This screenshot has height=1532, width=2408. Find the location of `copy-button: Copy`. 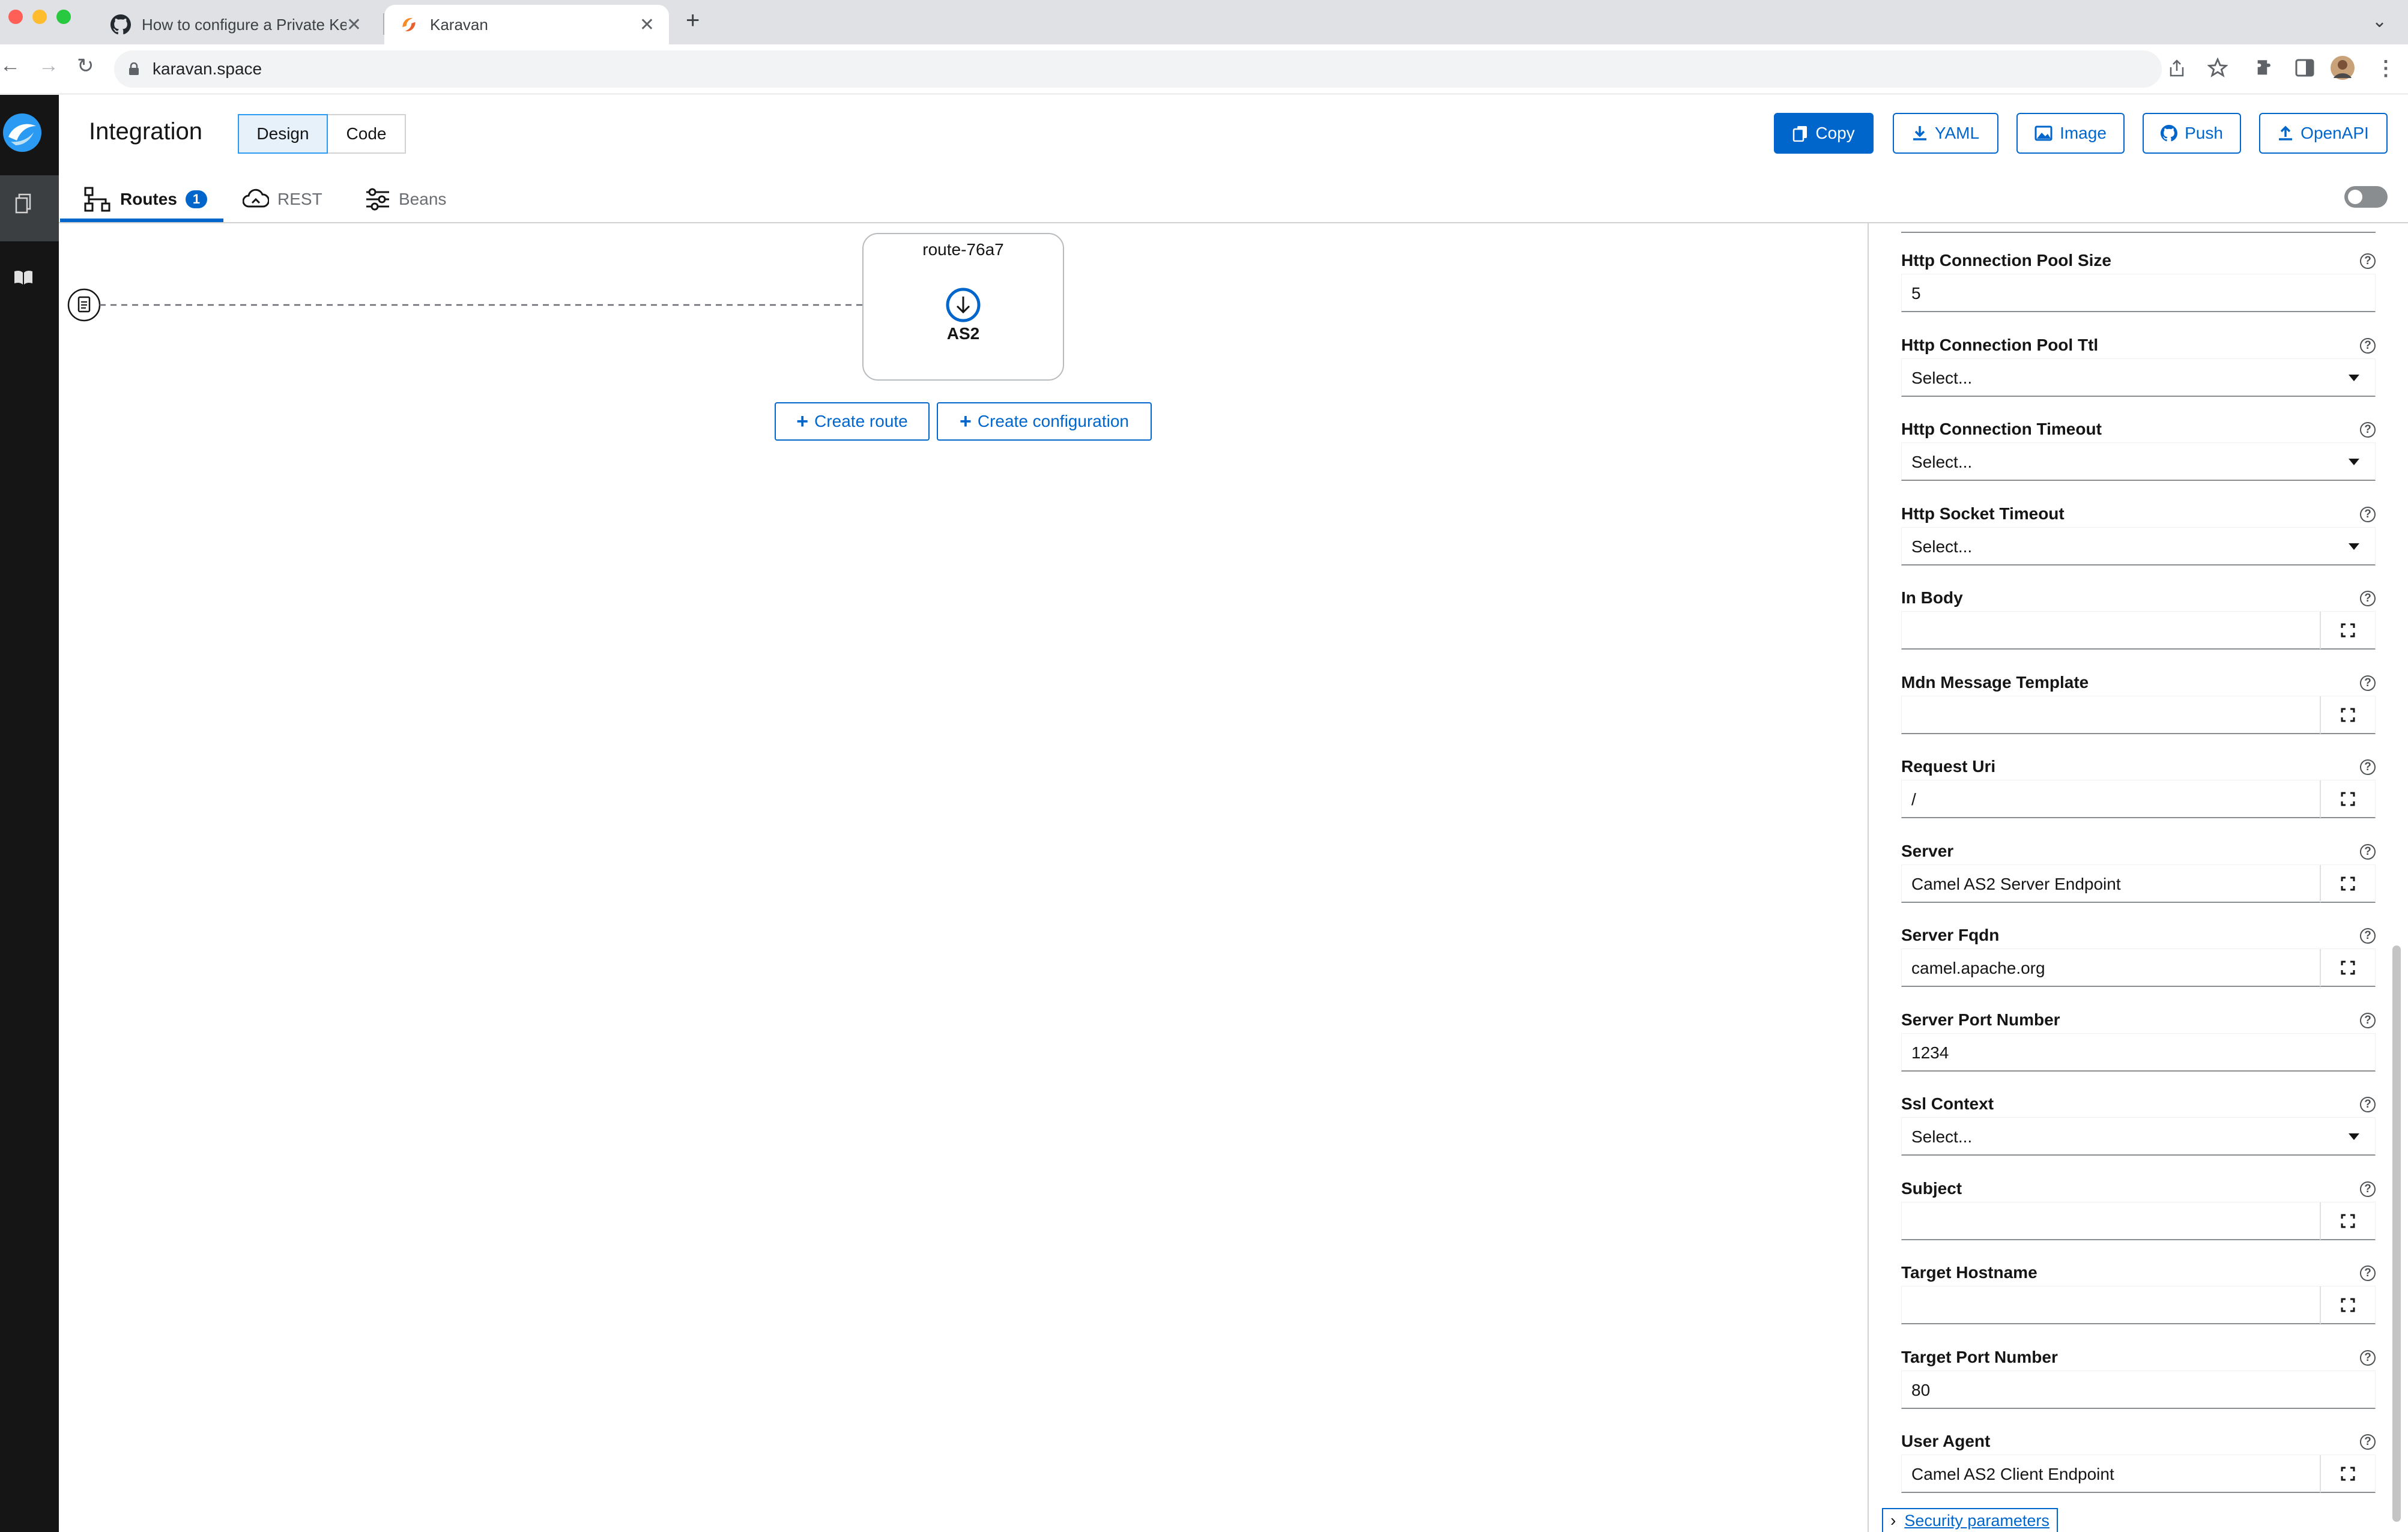

copy-button: Copy is located at coordinates (1824, 133).